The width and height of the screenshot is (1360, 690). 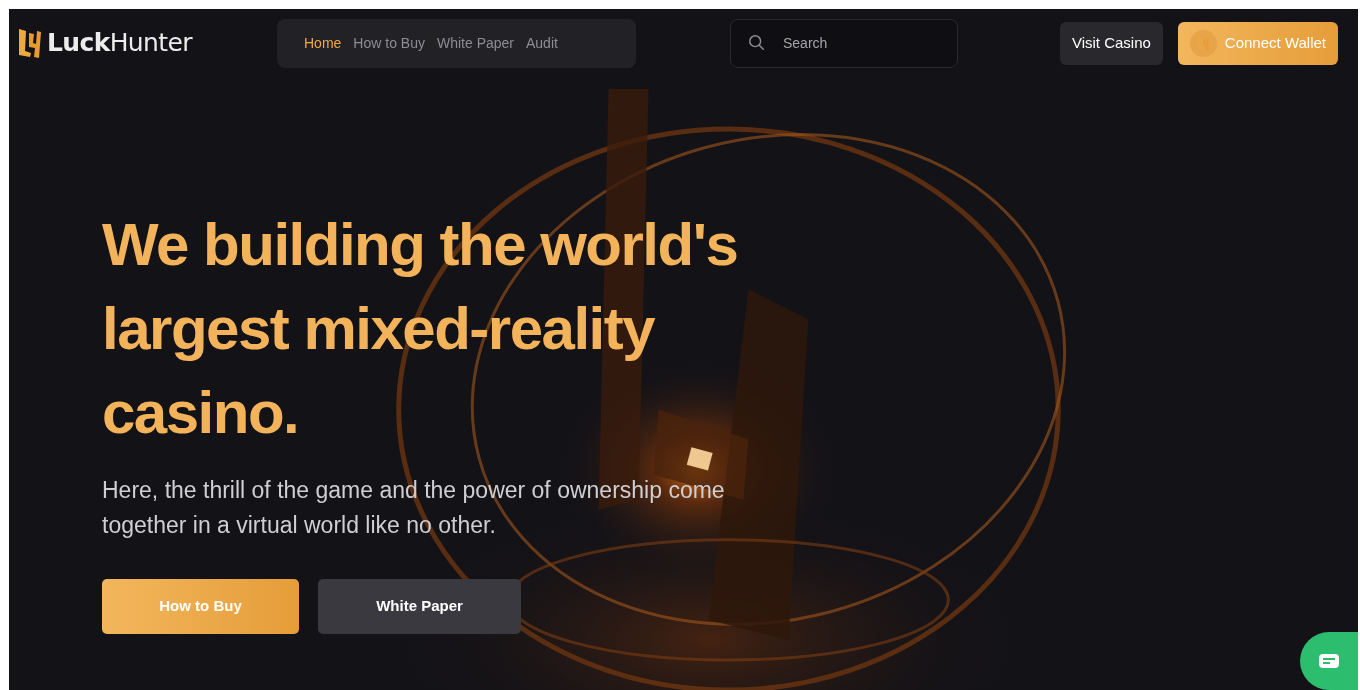 I want to click on docs-button: White Paper, so click(x=419, y=606).